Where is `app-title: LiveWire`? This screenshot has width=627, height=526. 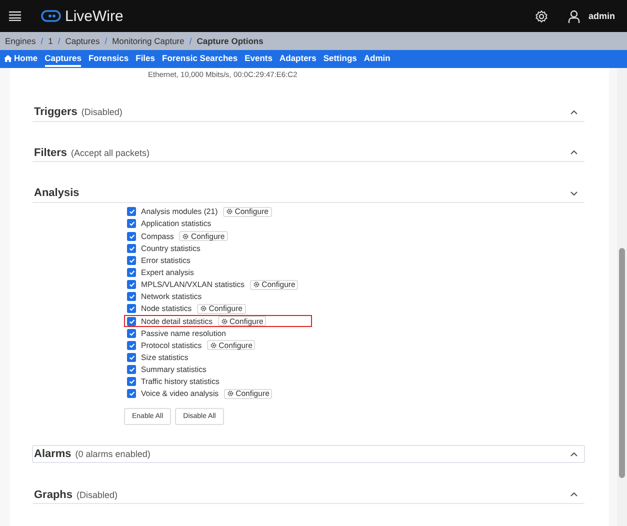 app-title: LiveWire is located at coordinates (94, 16).